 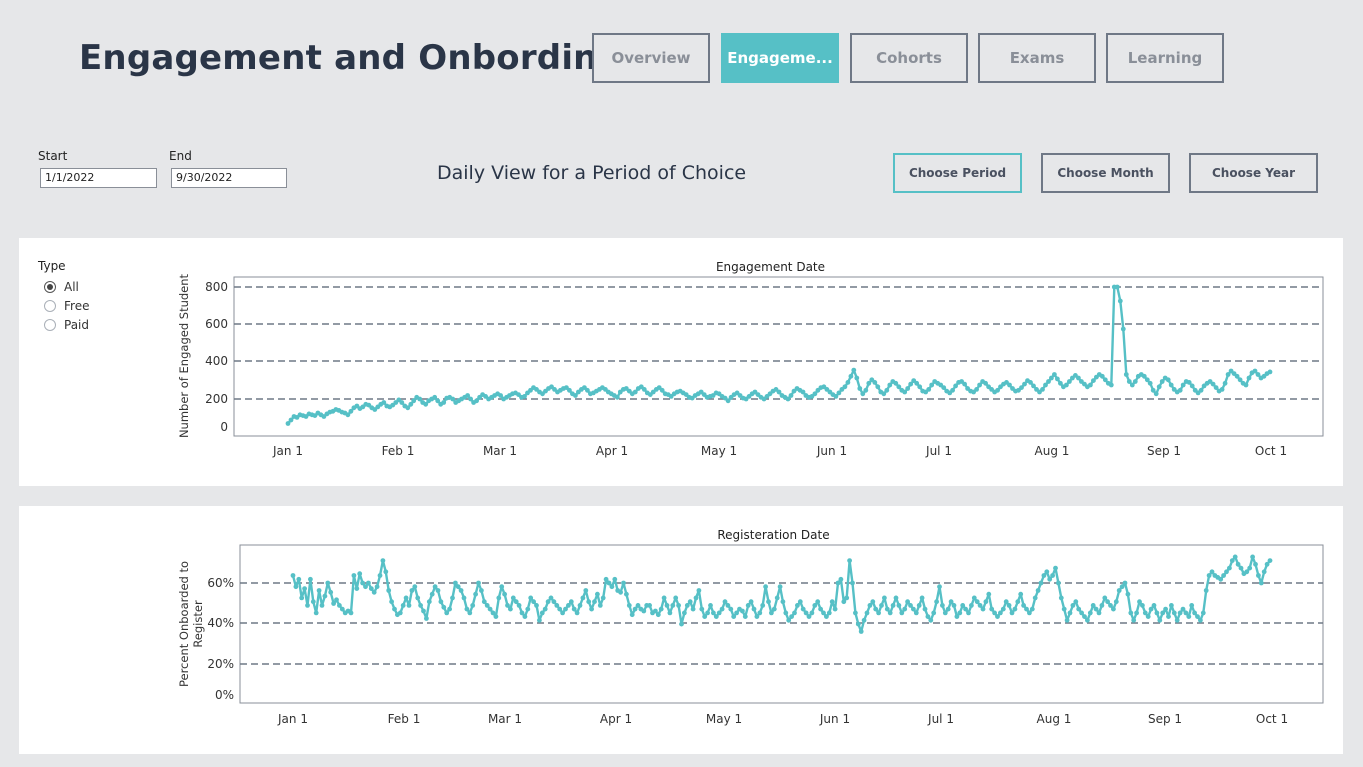 I want to click on y-tick-label: 0%, so click(x=224, y=695).